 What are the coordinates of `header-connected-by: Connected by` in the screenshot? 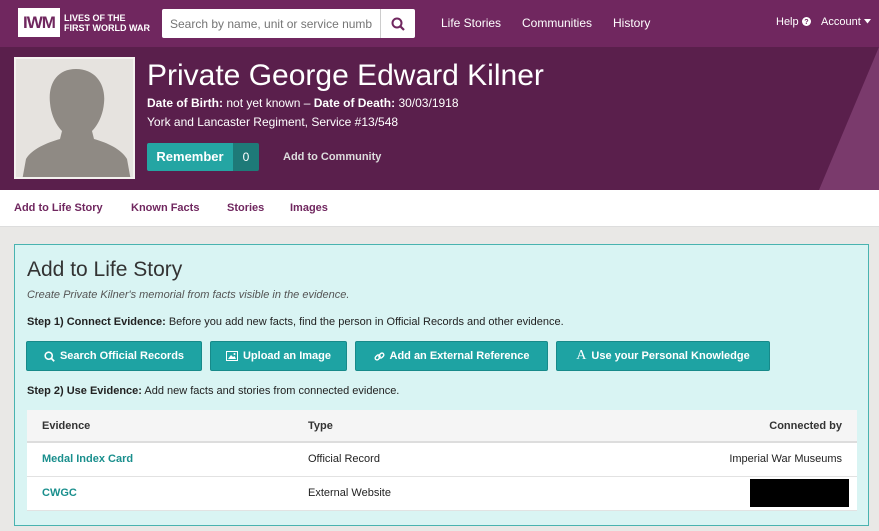 It's located at (805, 426).